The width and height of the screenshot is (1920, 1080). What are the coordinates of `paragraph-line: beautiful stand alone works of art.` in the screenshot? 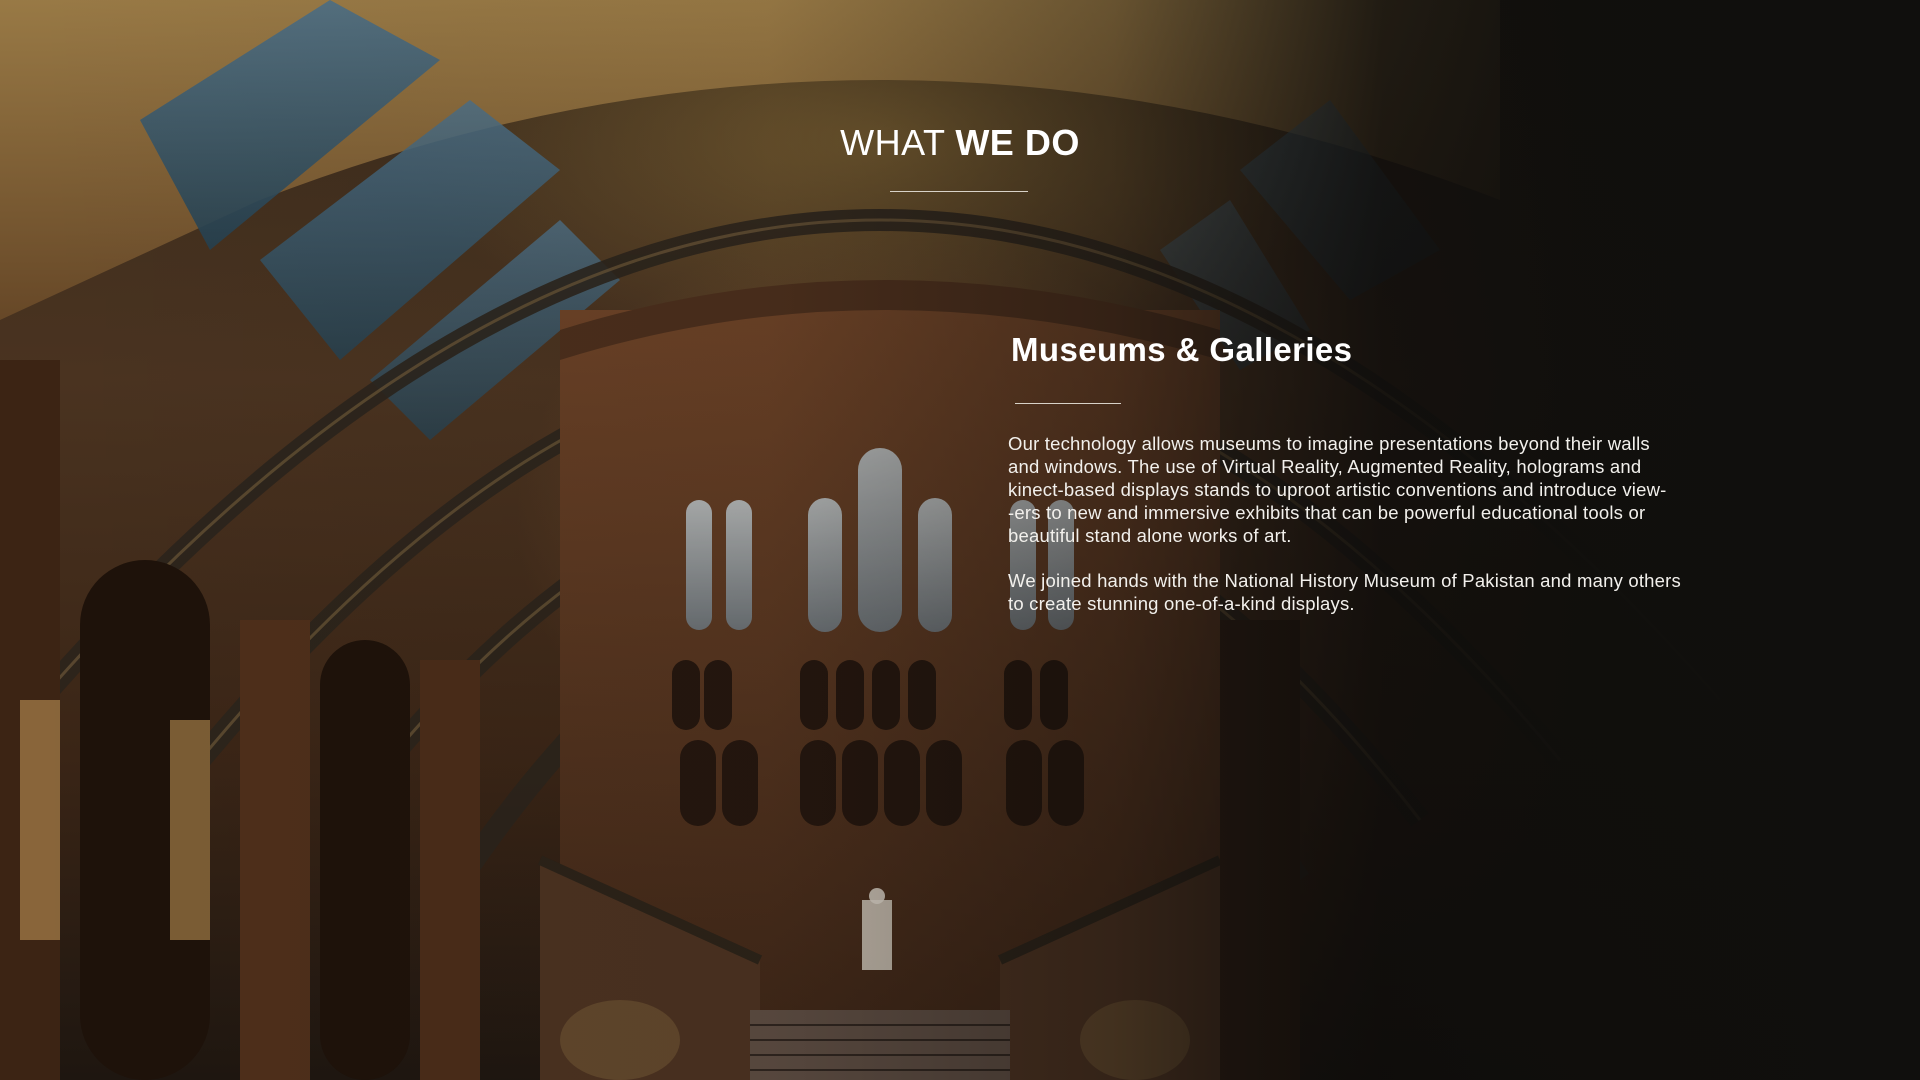 It's located at (1150, 535).